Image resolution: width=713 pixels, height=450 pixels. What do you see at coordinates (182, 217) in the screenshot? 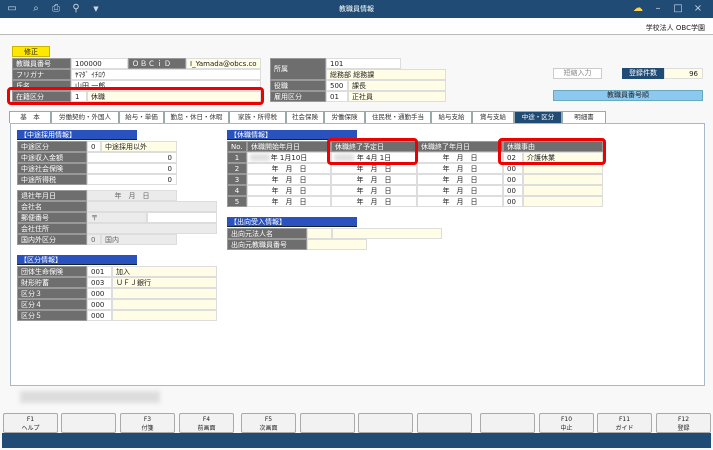
I see `postal-code-extra` at bounding box center [182, 217].